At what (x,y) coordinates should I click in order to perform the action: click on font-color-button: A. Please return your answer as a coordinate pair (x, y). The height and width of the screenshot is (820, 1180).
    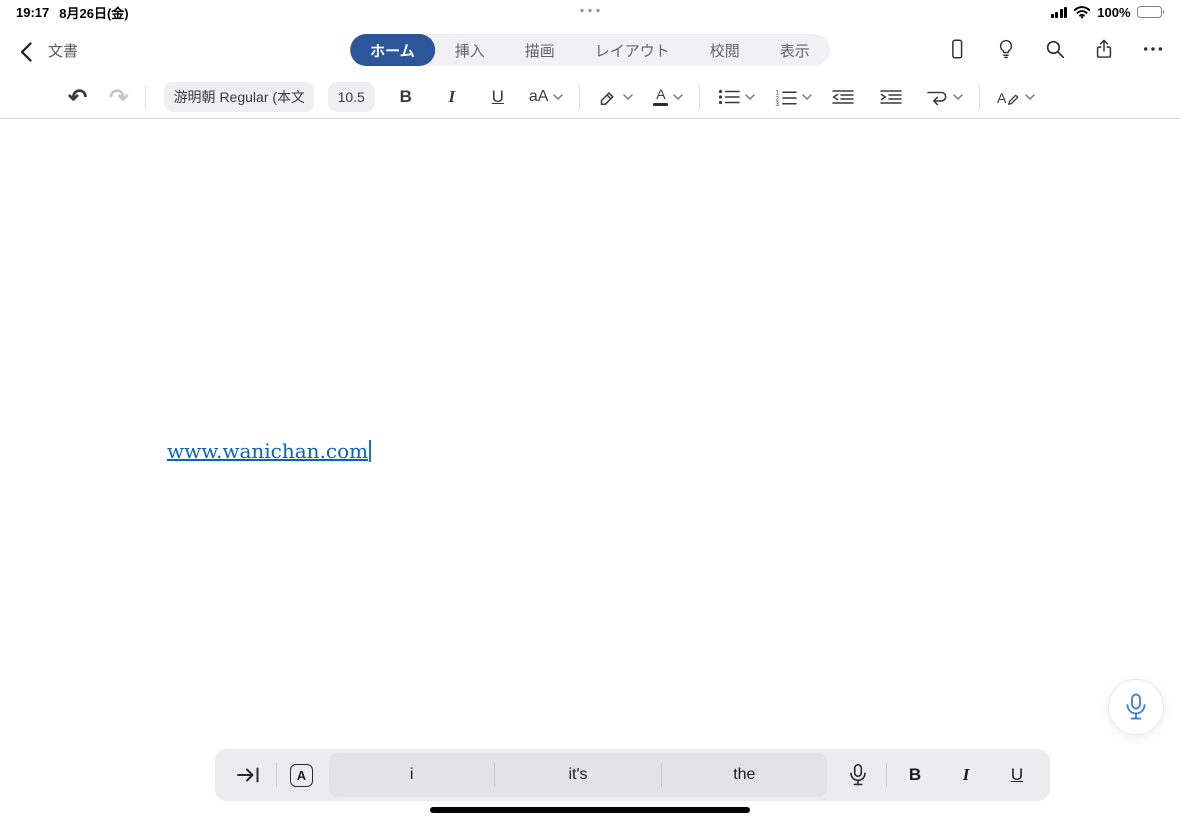
    Looking at the image, I should click on (668, 97).